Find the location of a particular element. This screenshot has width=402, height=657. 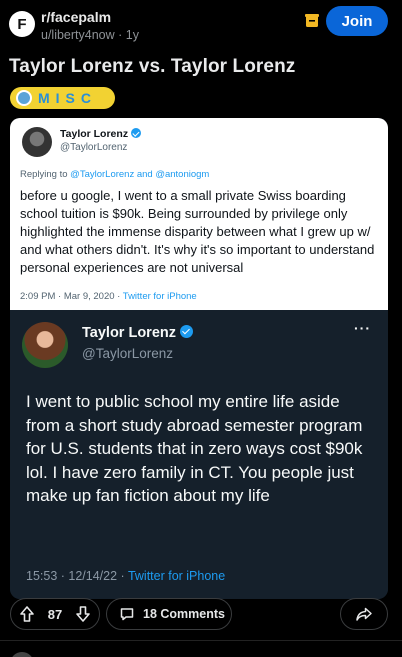

tweet-reply-line: Replying to @TaylorLorenz and @antoniogm is located at coordinates (114, 174).